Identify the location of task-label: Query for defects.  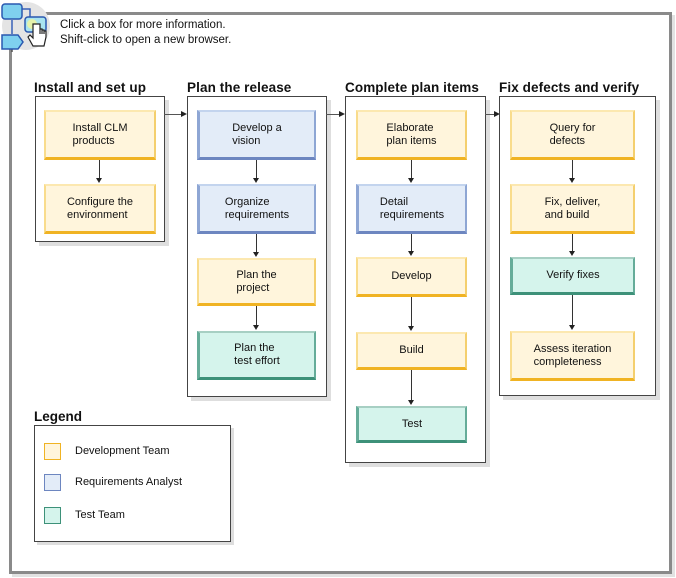
(572, 134).